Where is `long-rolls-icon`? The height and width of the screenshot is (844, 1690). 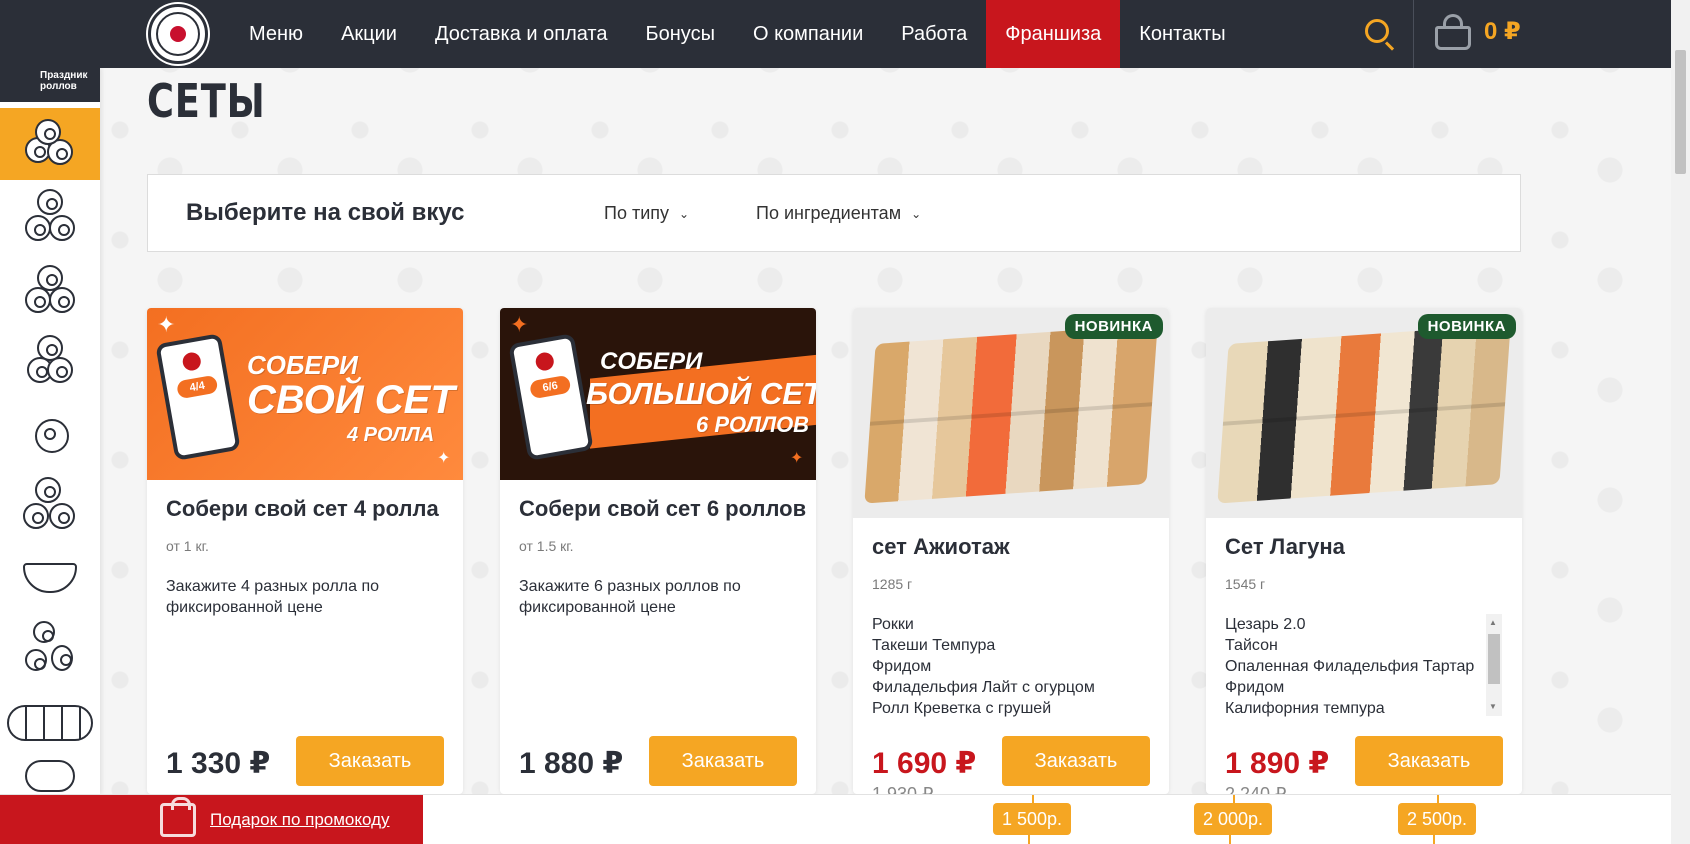
long-rolls-icon is located at coordinates (50, 720).